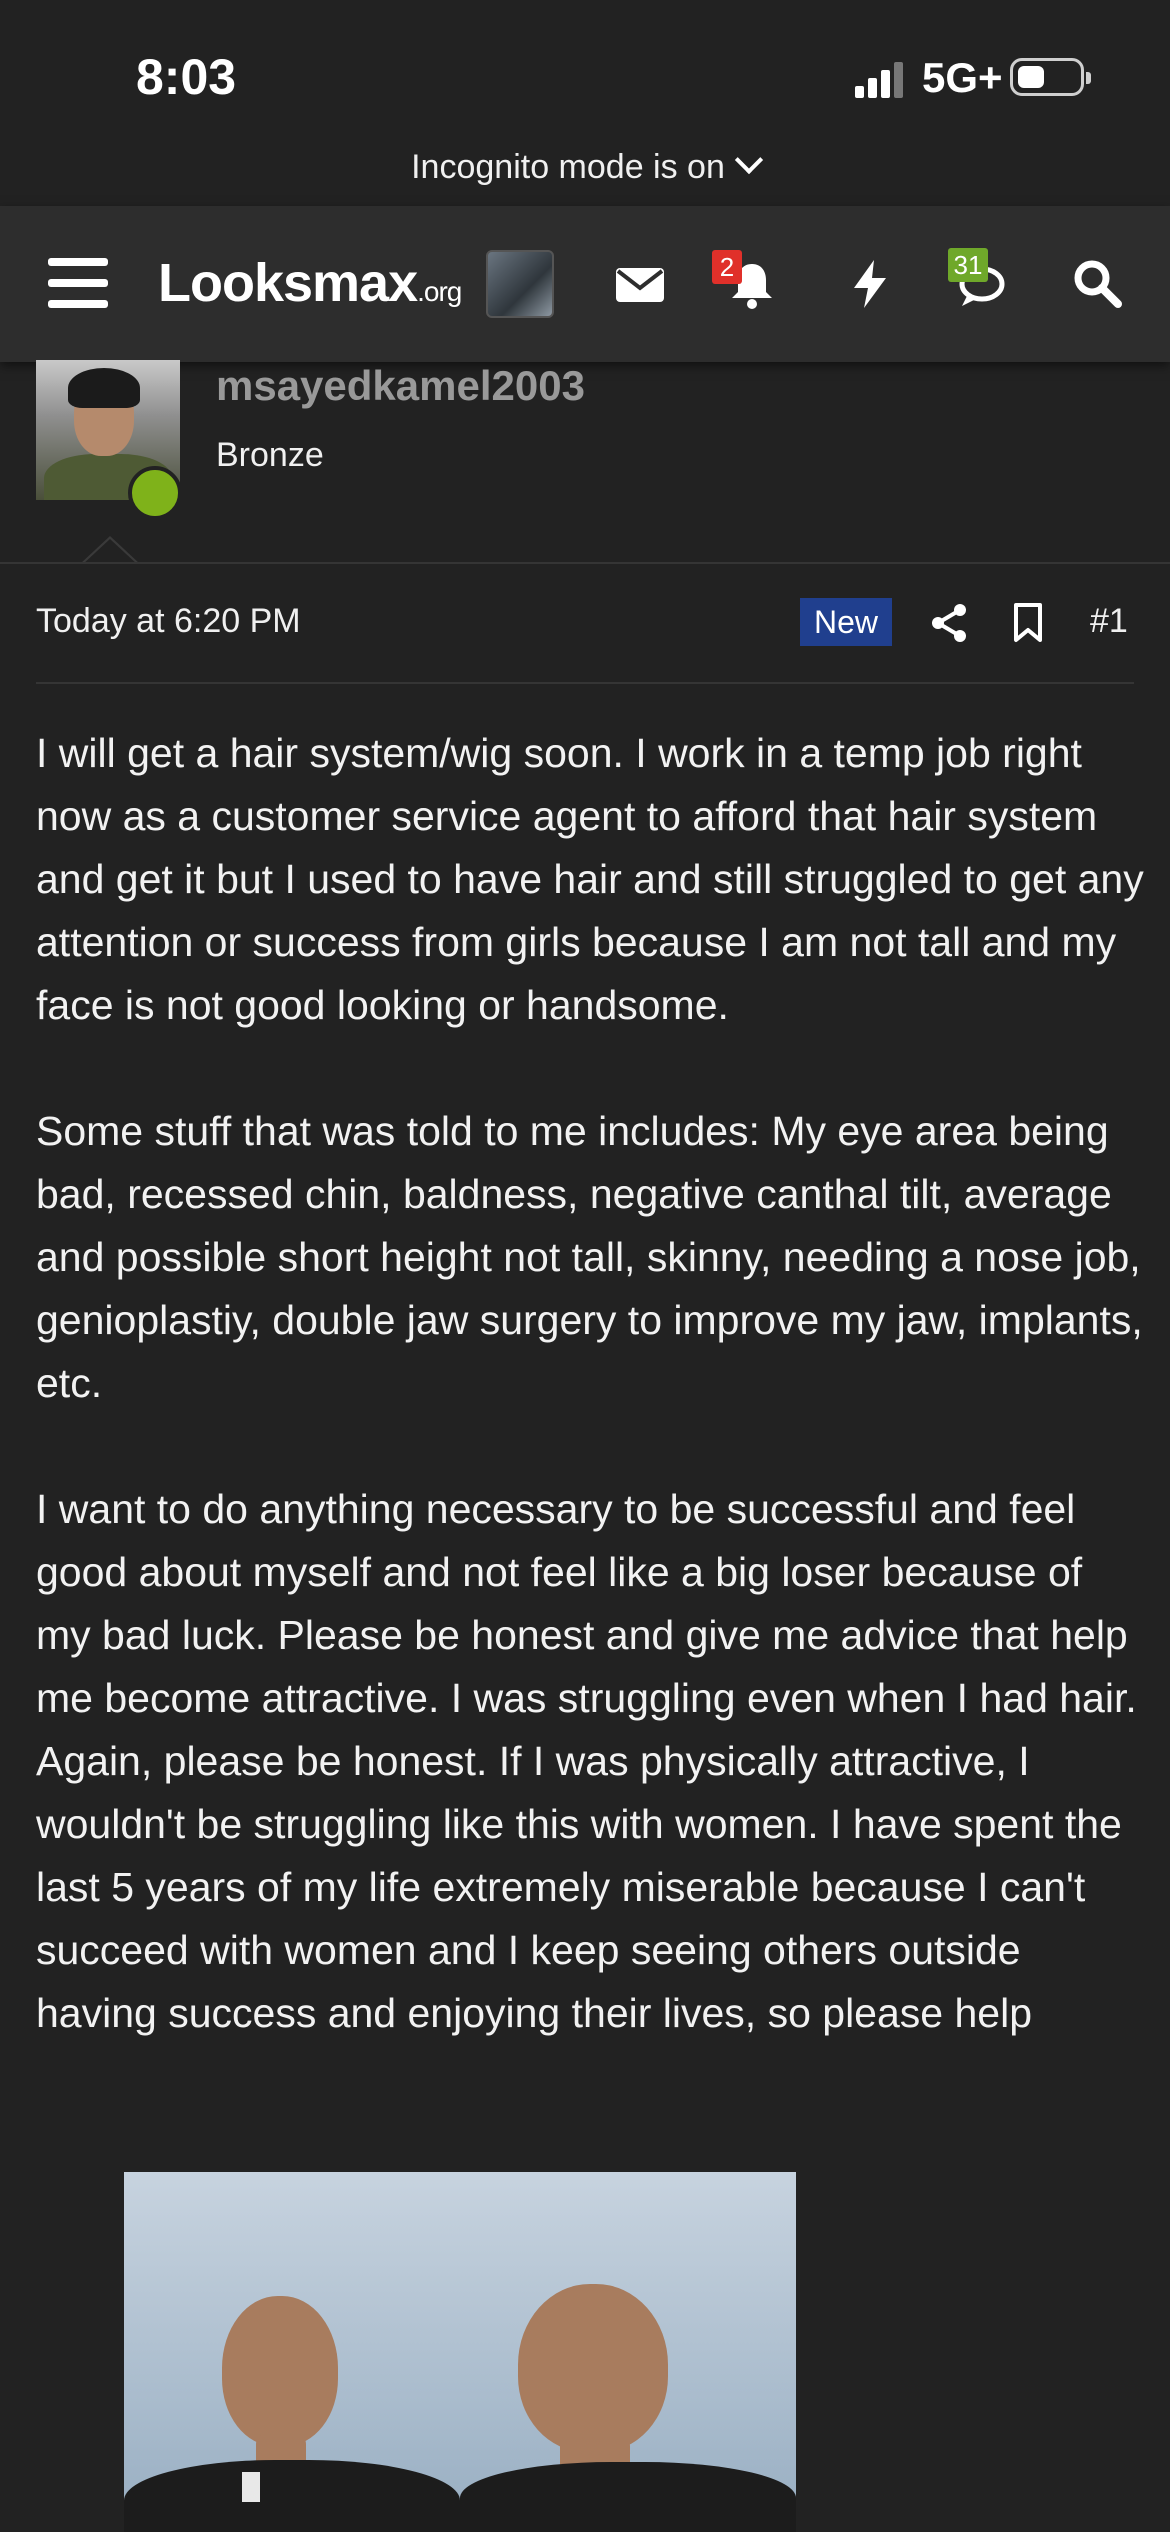  I want to click on incognito-banner: Incognito mode is on, so click(585, 166).